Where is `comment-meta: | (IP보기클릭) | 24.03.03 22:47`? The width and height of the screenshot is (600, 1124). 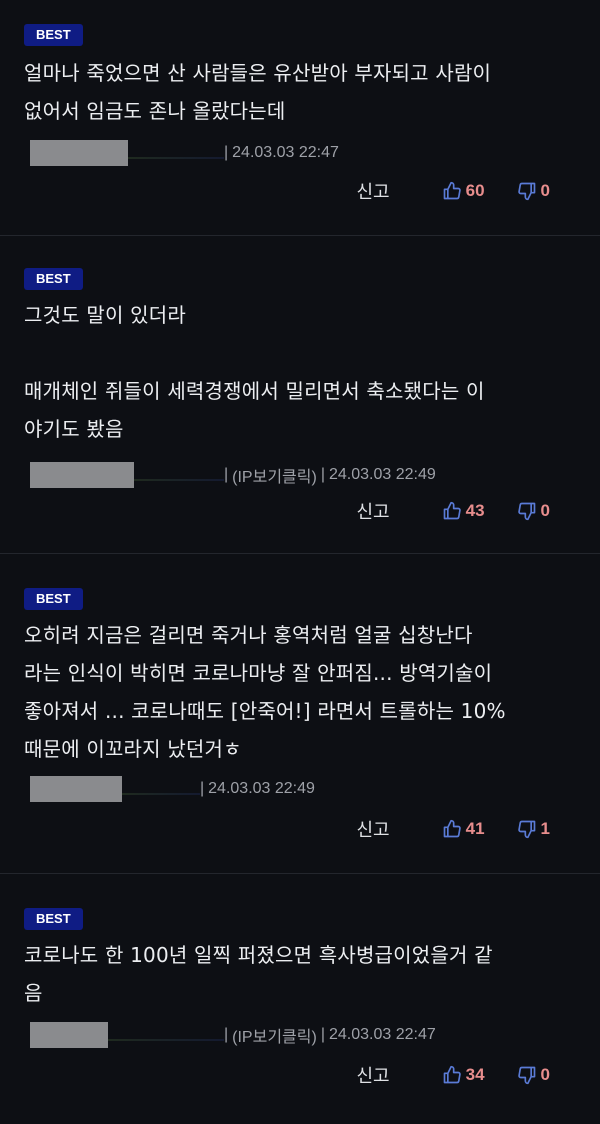 comment-meta: | (IP보기클릭) | 24.03.03 22:47 is located at coordinates (305, 1035).